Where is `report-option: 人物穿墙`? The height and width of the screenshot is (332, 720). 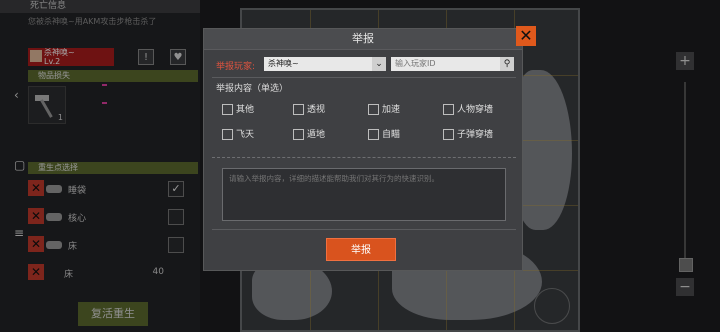
report-option: 人物穿墙 is located at coordinates (468, 110).